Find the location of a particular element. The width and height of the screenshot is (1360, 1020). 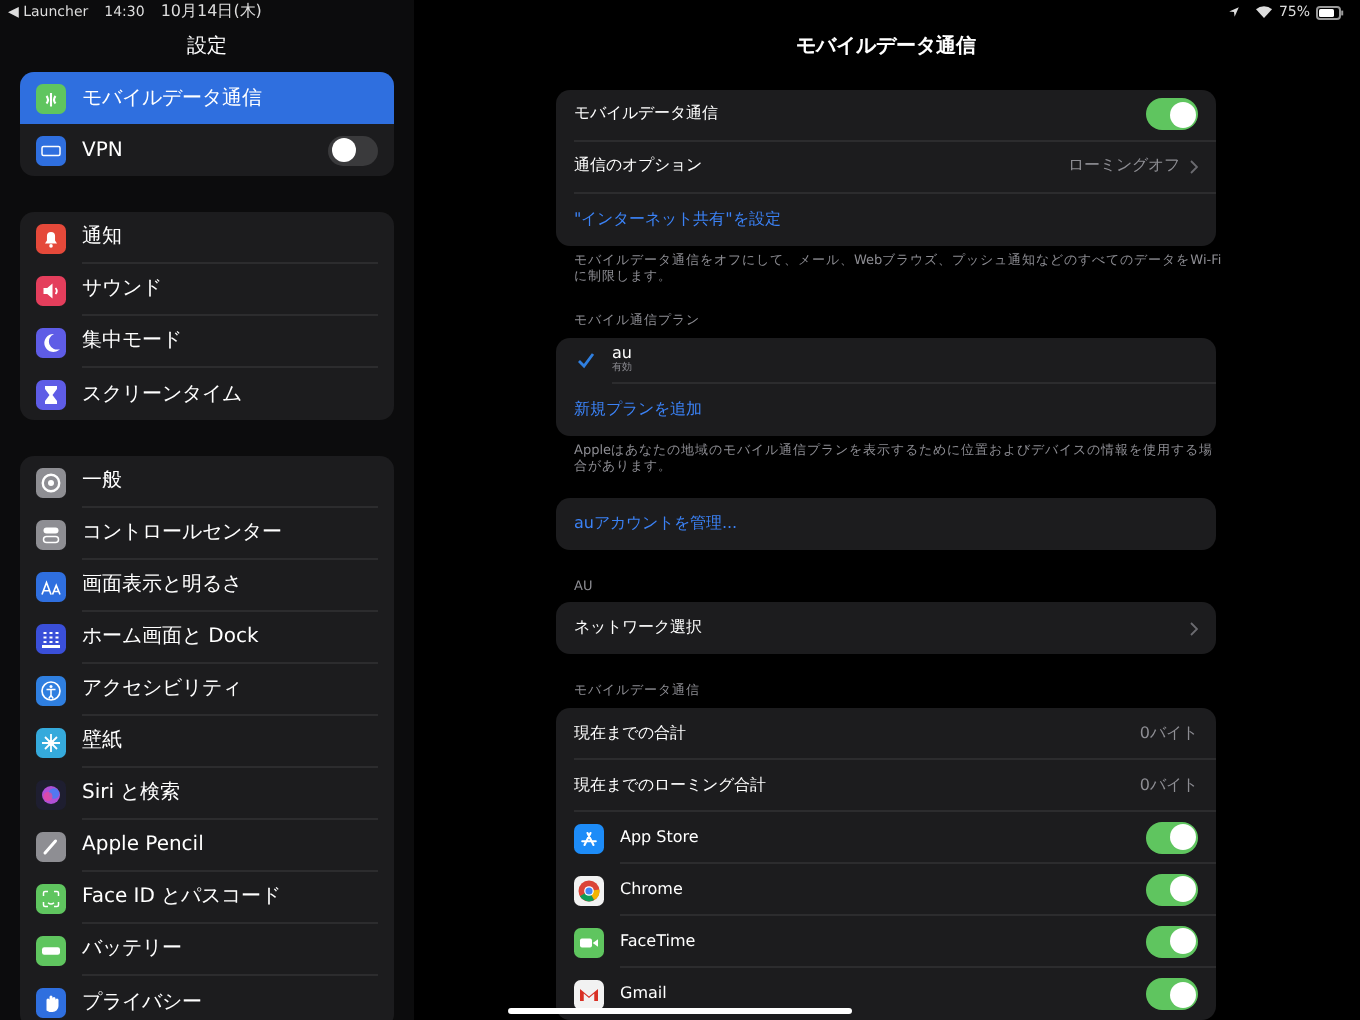

row-label: ネットワーク選択 is located at coordinates (638, 628).